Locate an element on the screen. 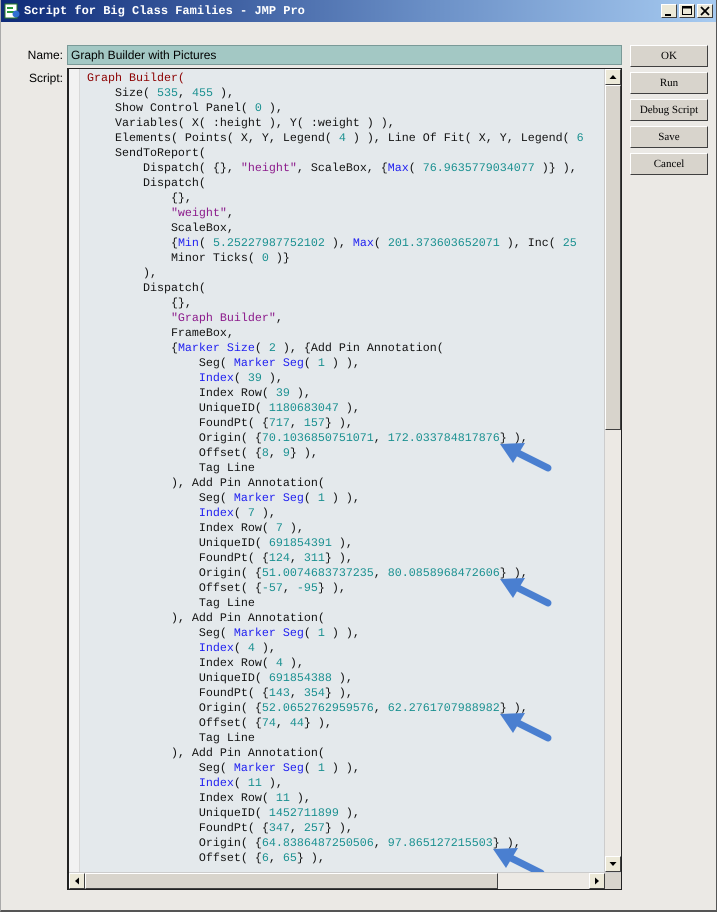 Image resolution: width=717 pixels, height=914 pixels. code-line: Offset( {8, 9} ), is located at coordinates (258, 453).